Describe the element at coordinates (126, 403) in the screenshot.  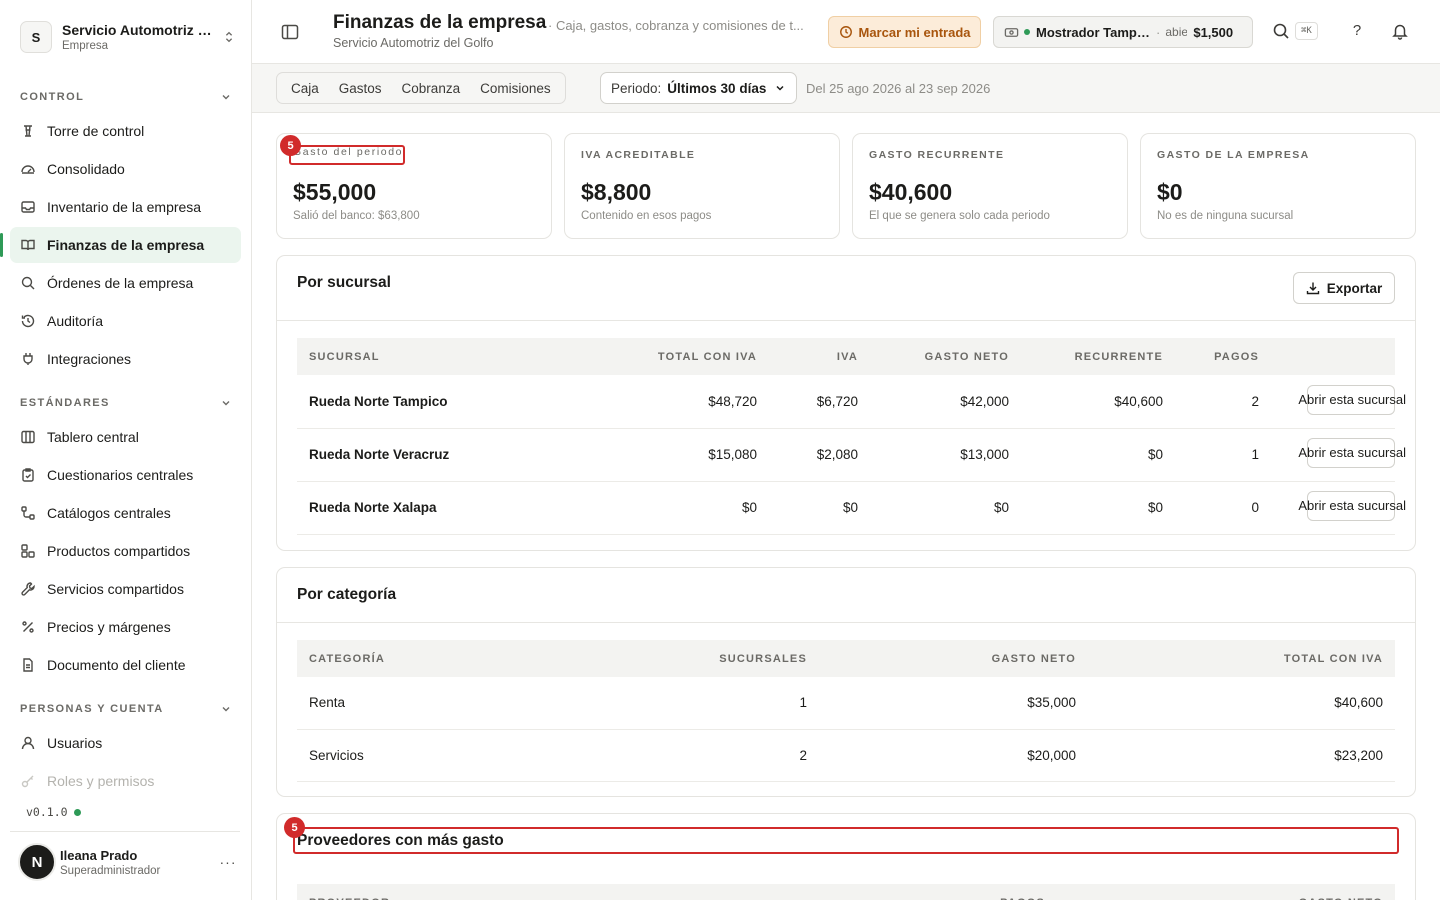
I see `section-estandares: ESTÁNDARES` at that location.